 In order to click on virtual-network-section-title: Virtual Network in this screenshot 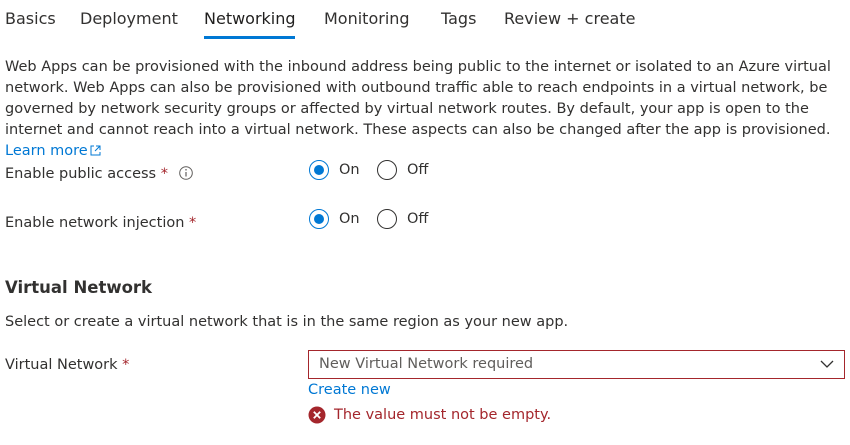, I will do `click(79, 287)`.